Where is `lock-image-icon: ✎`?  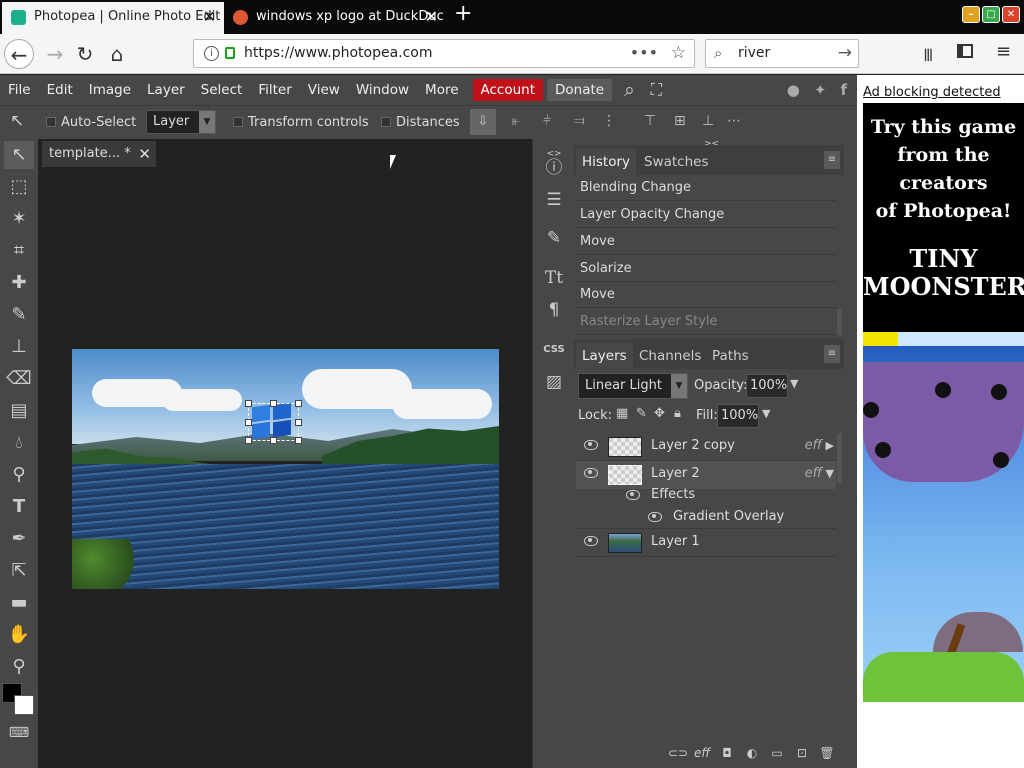
lock-image-icon: ✎ is located at coordinates (641, 413).